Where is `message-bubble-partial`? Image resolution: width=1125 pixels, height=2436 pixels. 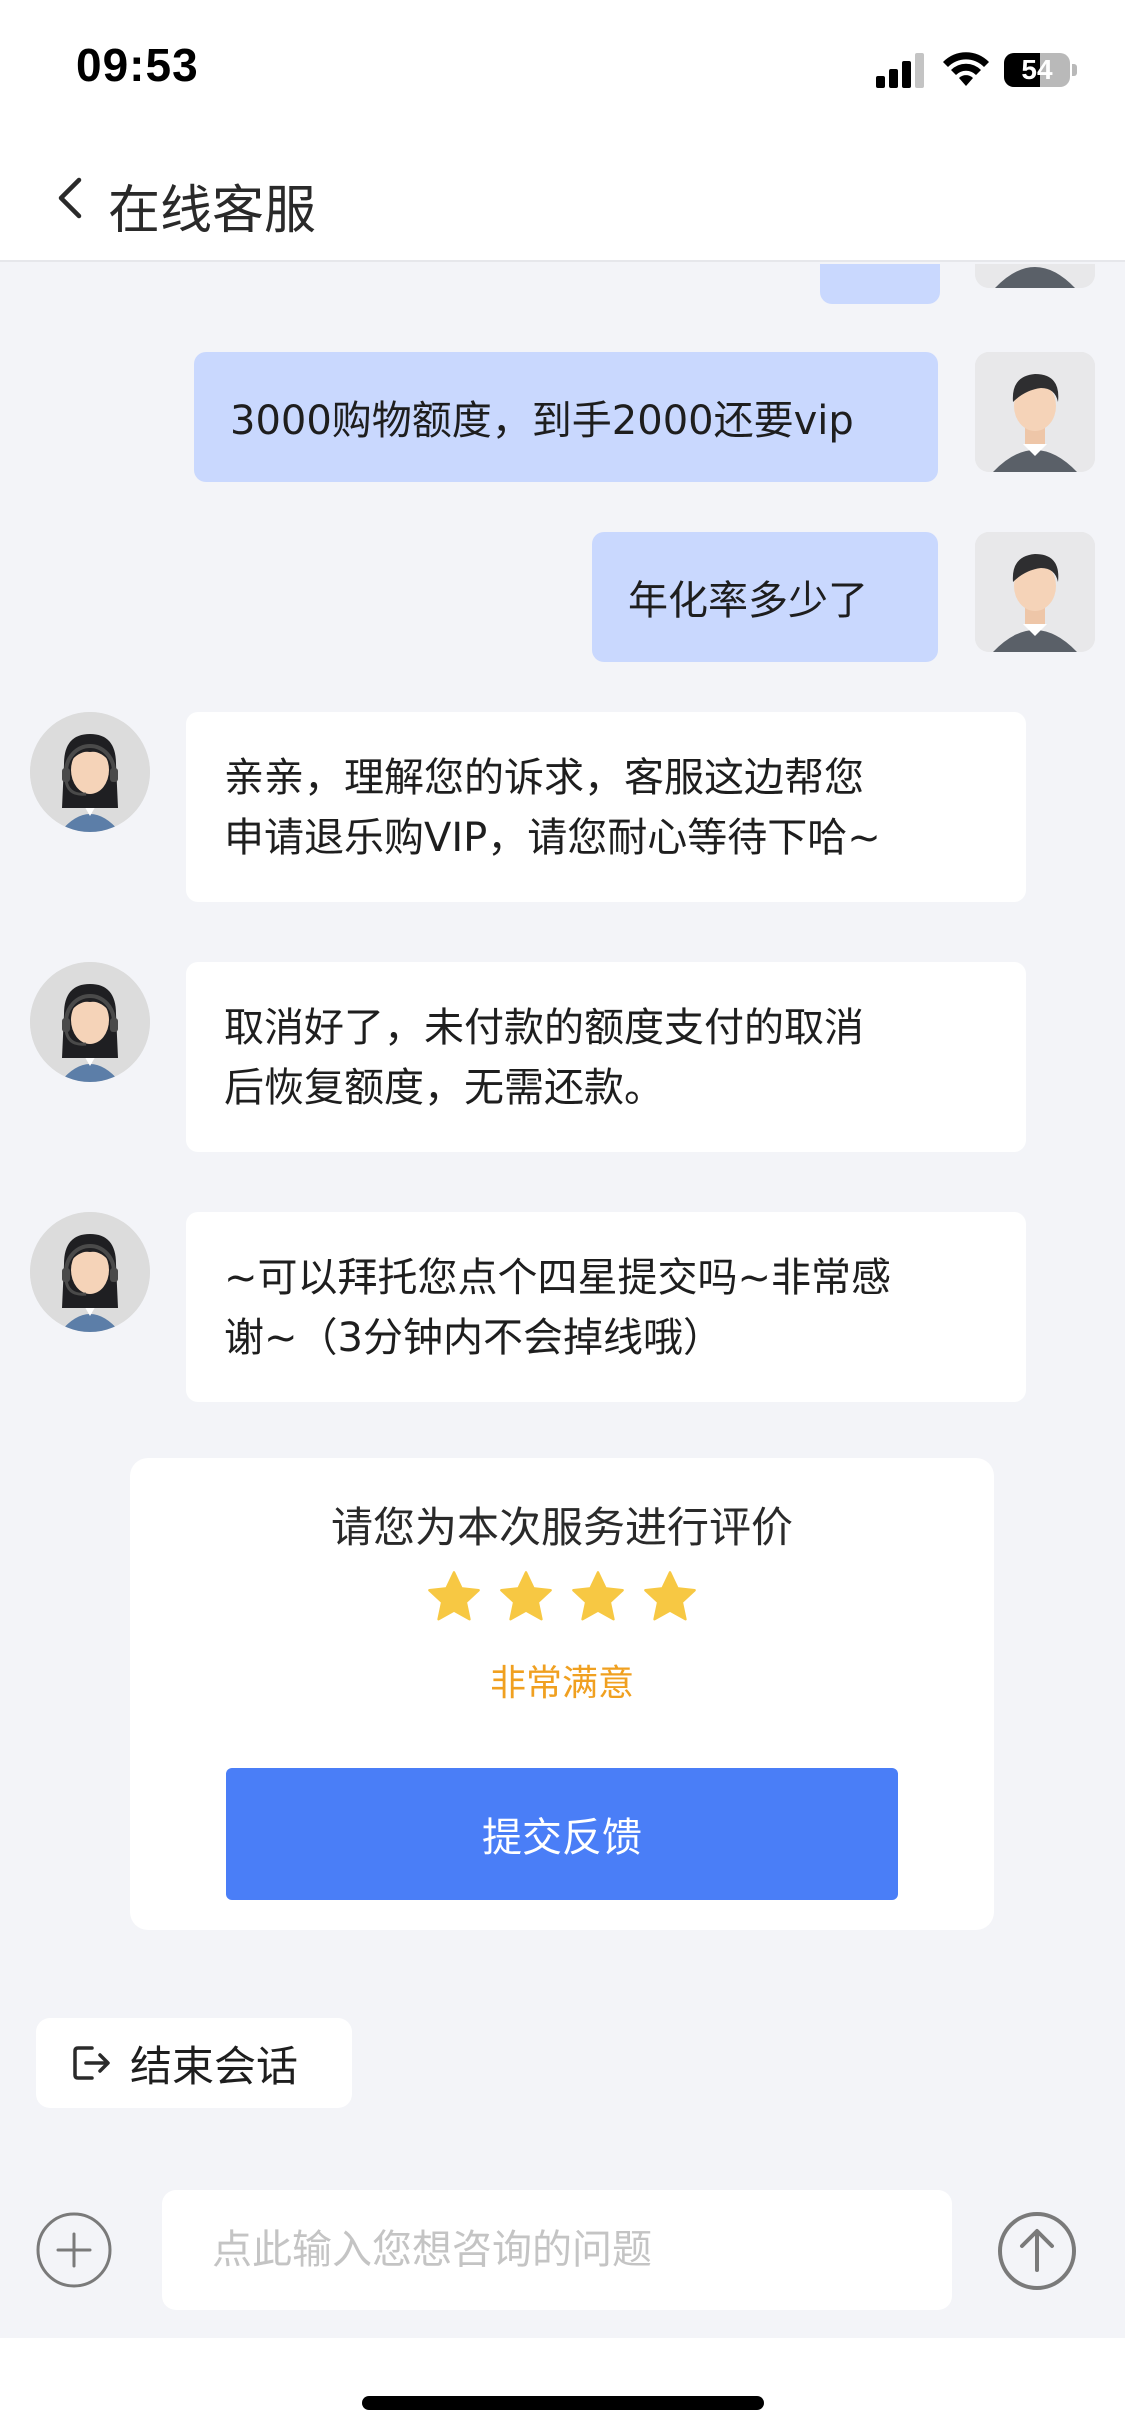 message-bubble-partial is located at coordinates (880, 284).